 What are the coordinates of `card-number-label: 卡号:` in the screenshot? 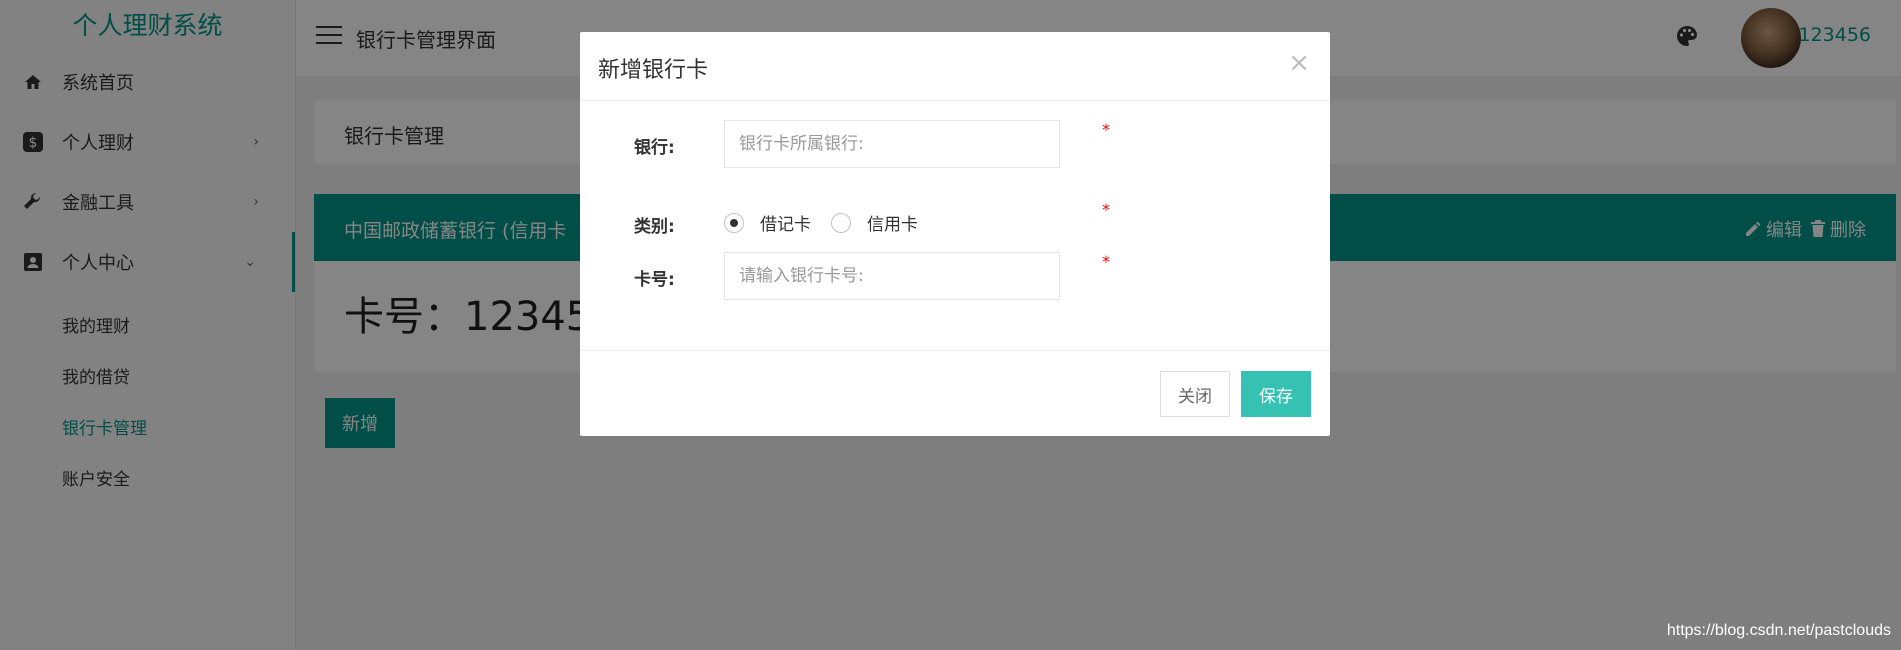 It's located at (654, 280).